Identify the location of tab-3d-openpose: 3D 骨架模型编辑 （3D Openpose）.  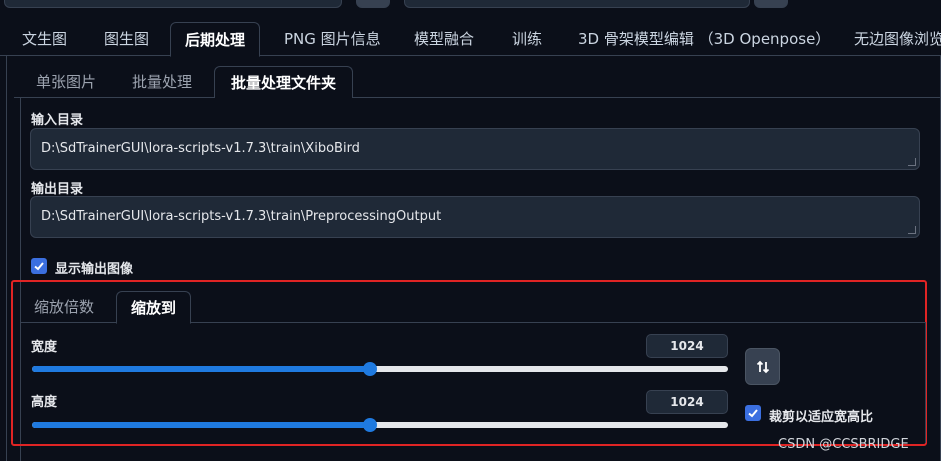
(704, 39).